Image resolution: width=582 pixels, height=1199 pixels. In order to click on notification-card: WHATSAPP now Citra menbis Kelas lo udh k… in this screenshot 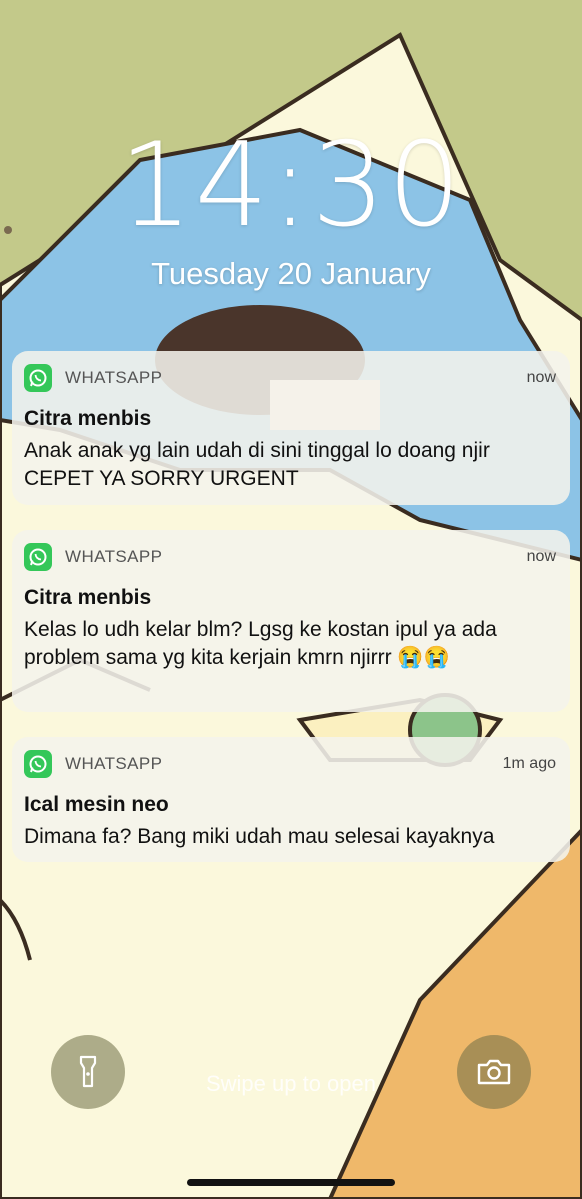, I will do `click(291, 621)`.